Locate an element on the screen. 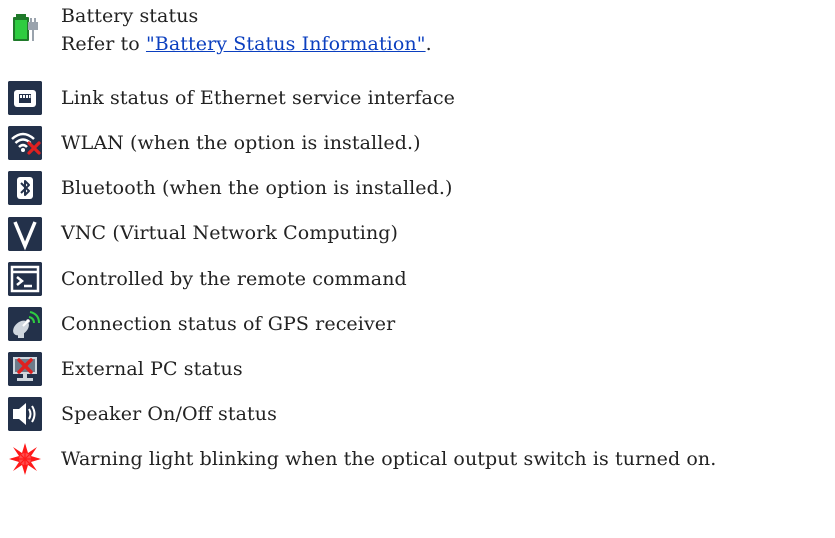 This screenshot has width=835, height=538. battery-status-reference: Refer to "Battery Status Information". is located at coordinates (246, 44).